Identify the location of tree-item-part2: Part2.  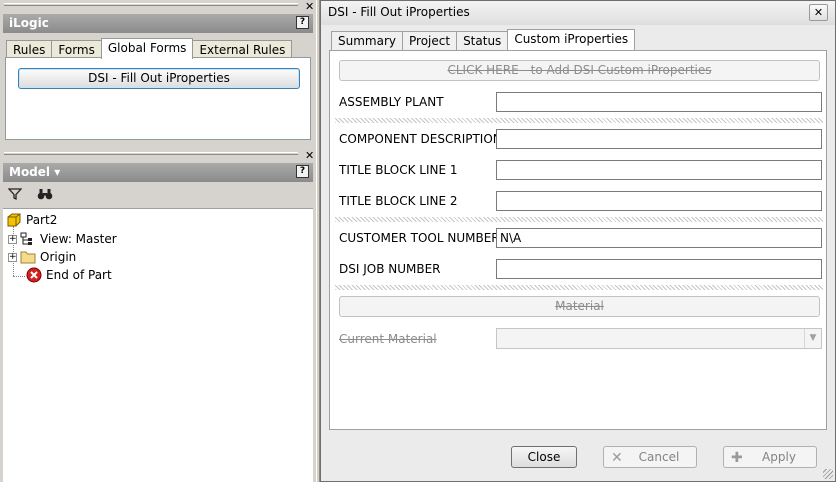
(31, 220).